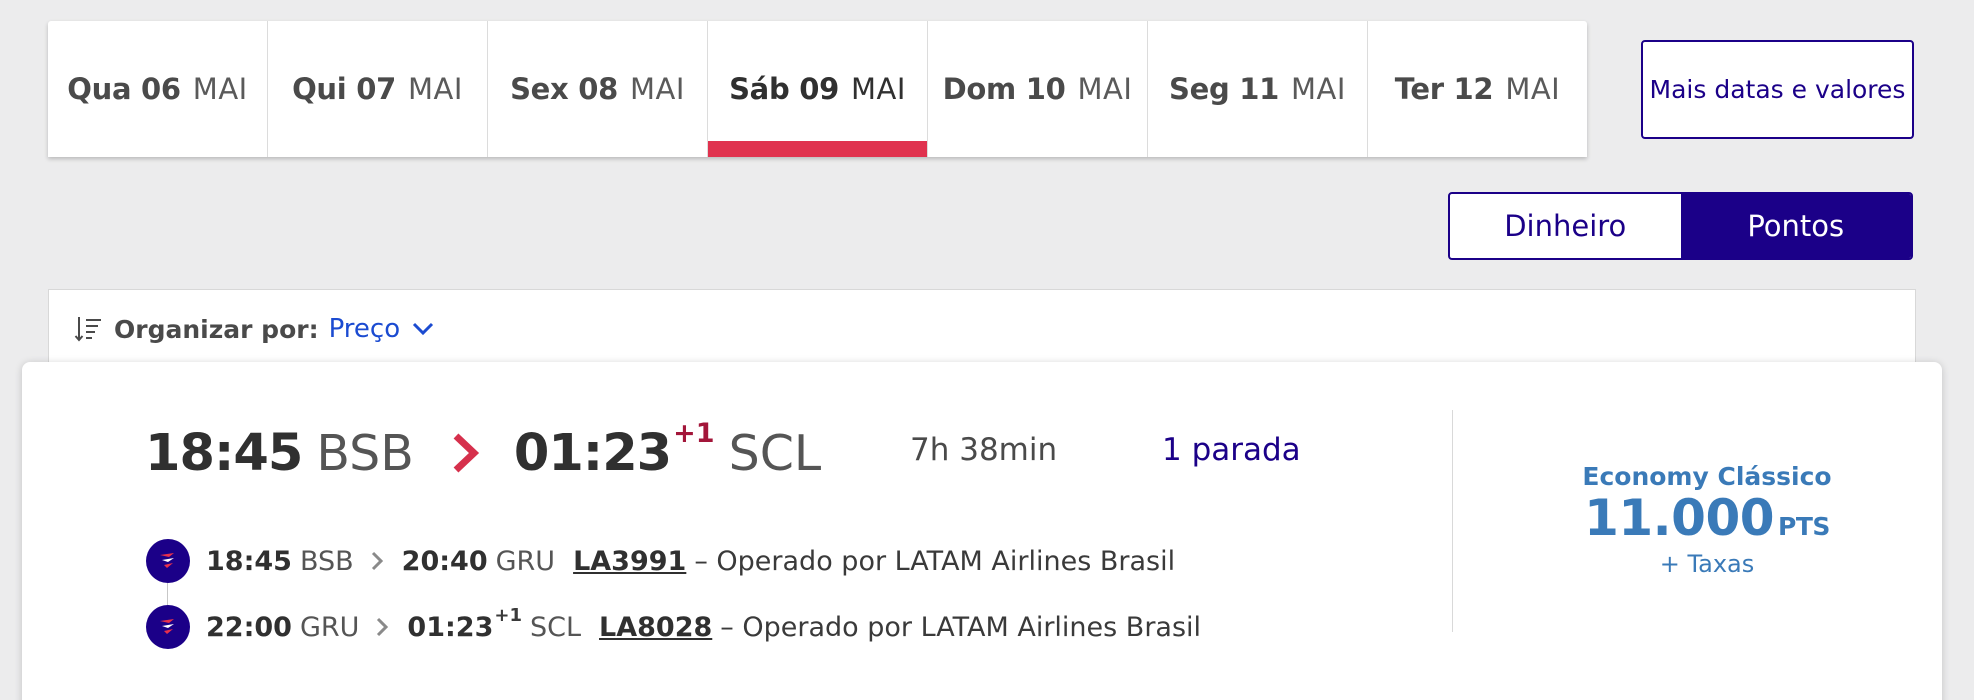  I want to click on date-tab-sex-08: Sex 08 MAI, so click(598, 89).